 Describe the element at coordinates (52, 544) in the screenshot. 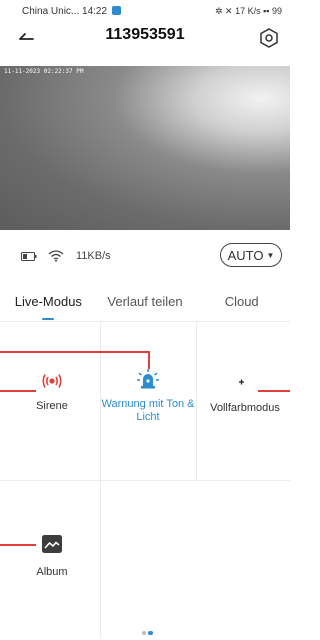

I see `image-icon` at that location.